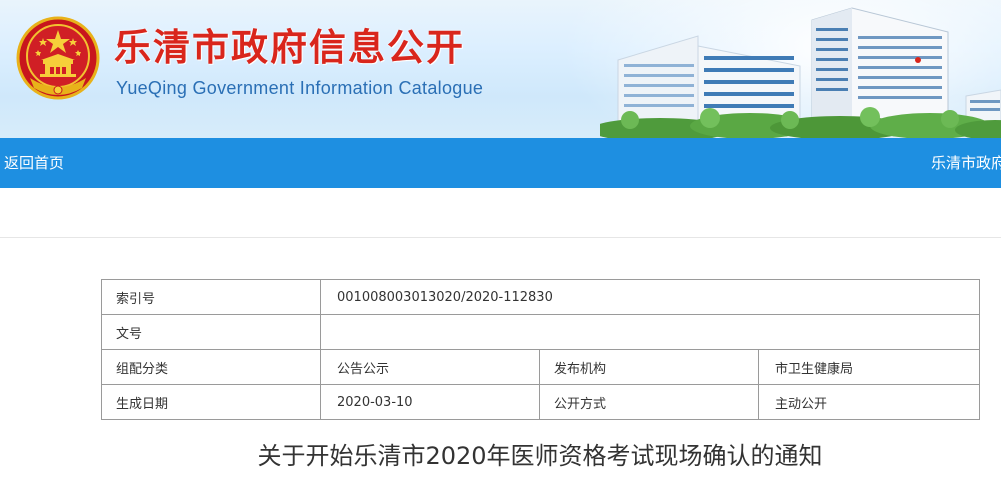 The width and height of the screenshot is (1001, 478). Describe the element at coordinates (289, 47) in the screenshot. I see `site-title: 乐清市政府信息公开` at that location.